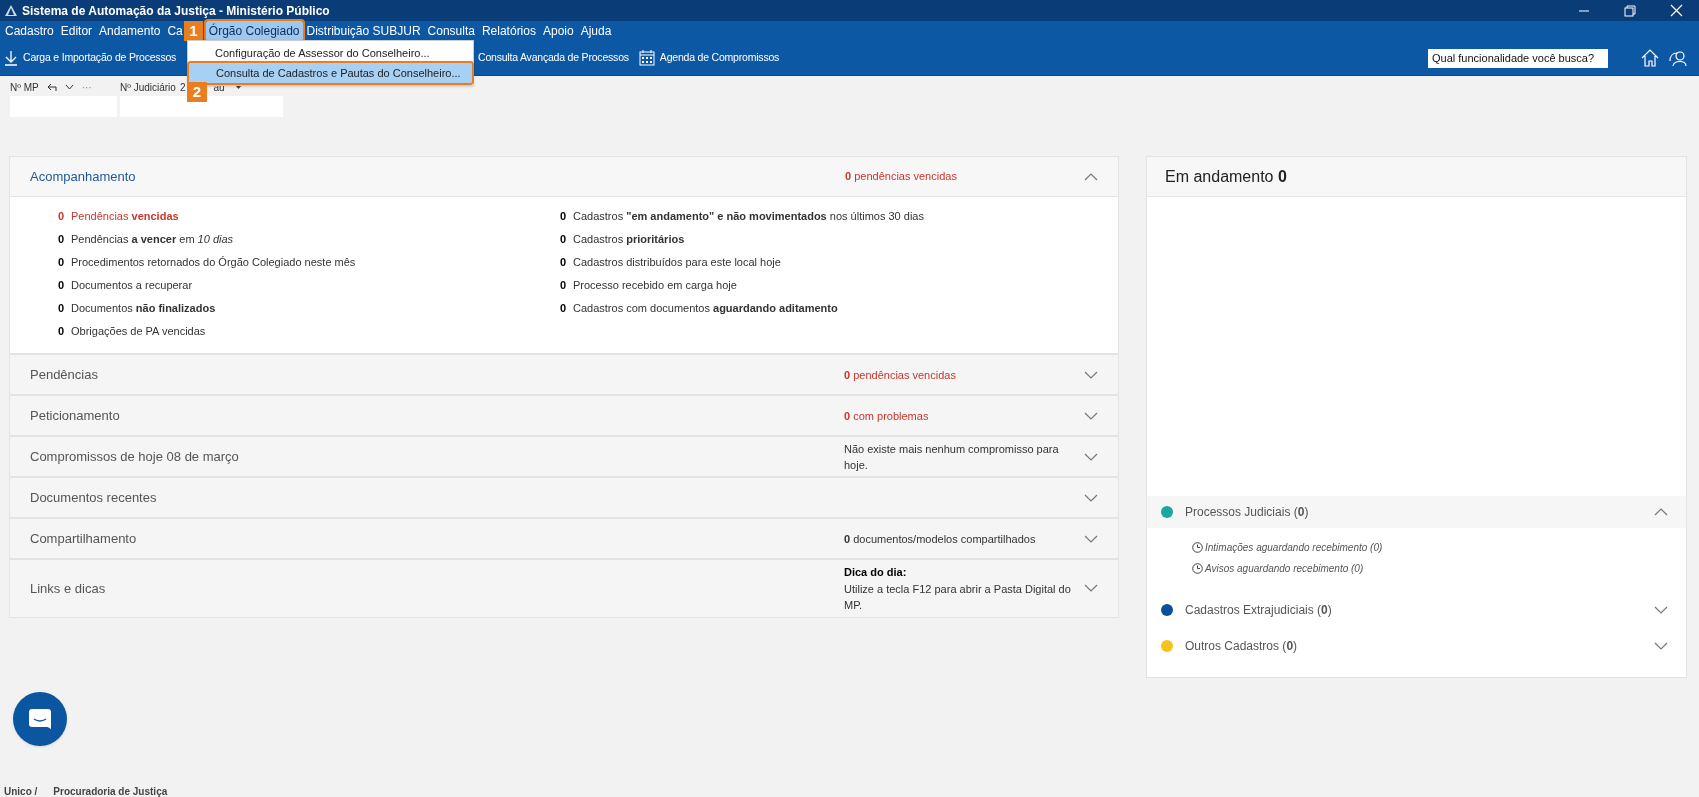  What do you see at coordinates (182, 87) in the screenshot?
I see `grade-select-text: 2` at bounding box center [182, 87].